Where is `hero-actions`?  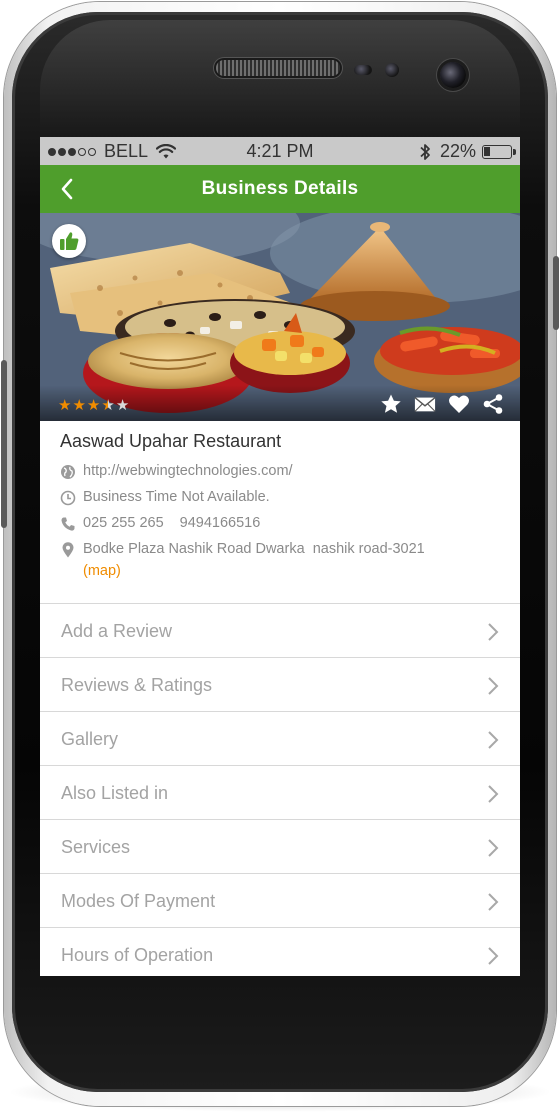 hero-actions is located at coordinates (436, 404).